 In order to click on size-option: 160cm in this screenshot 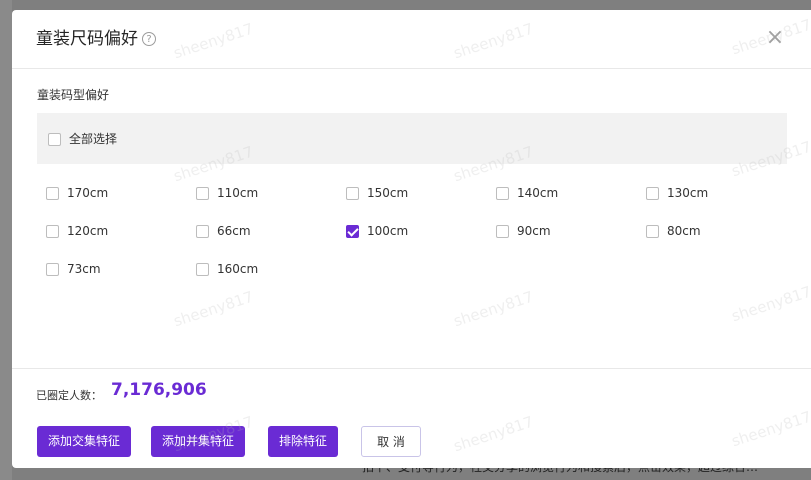, I will do `click(227, 269)`.